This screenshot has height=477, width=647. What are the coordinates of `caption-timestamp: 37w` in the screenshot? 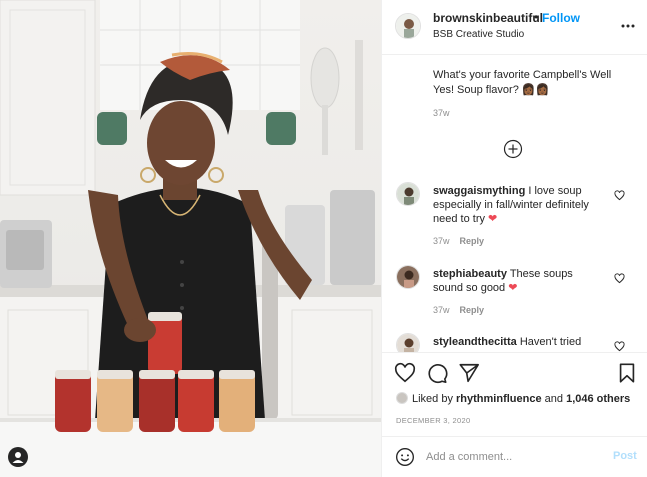 It's located at (441, 113).